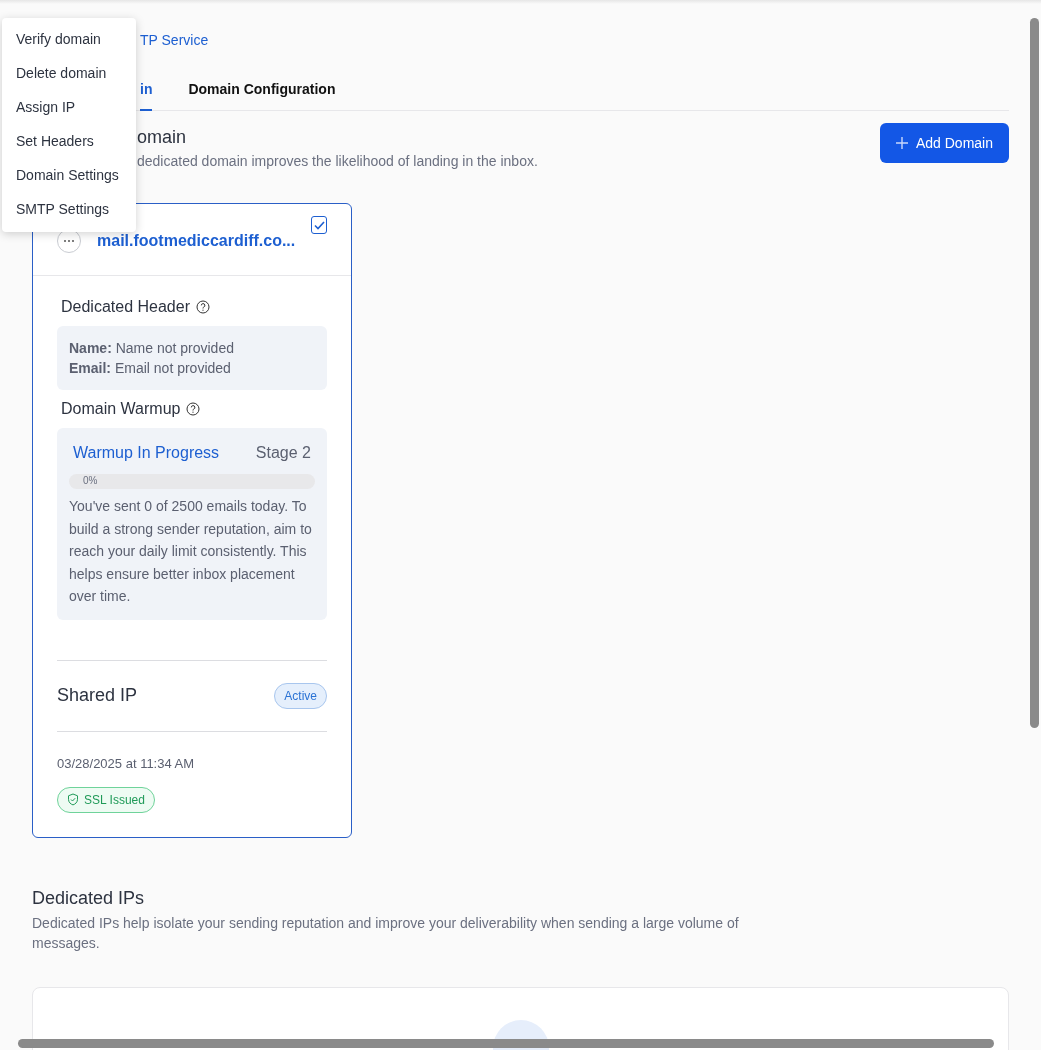 The image size is (1041, 1050). I want to click on header-email-text: Email: Email not provided, so click(150, 368).